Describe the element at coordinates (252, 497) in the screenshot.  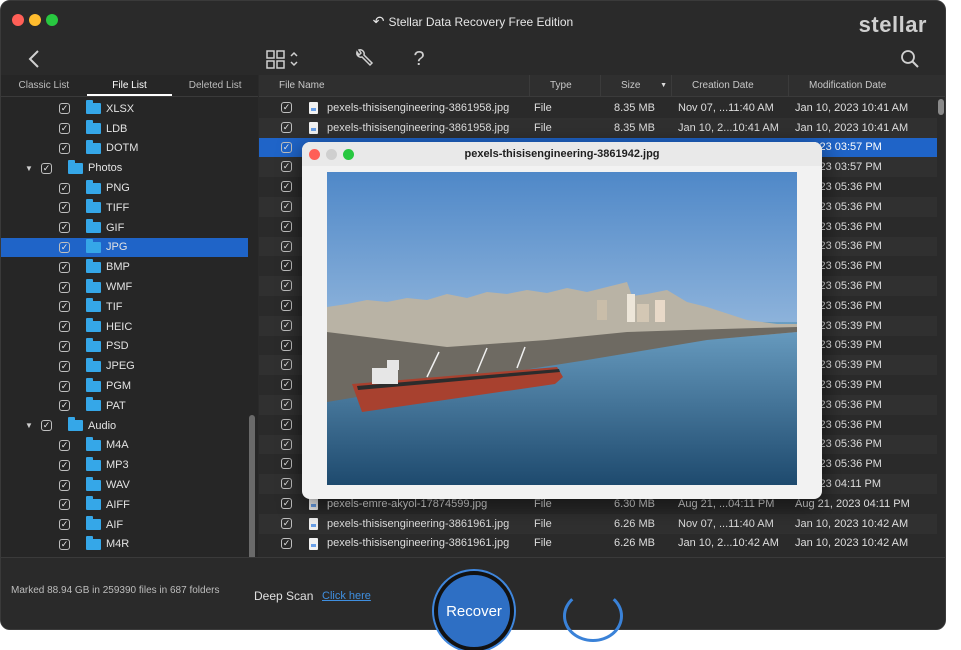
I see `tree-scrollbar` at that location.